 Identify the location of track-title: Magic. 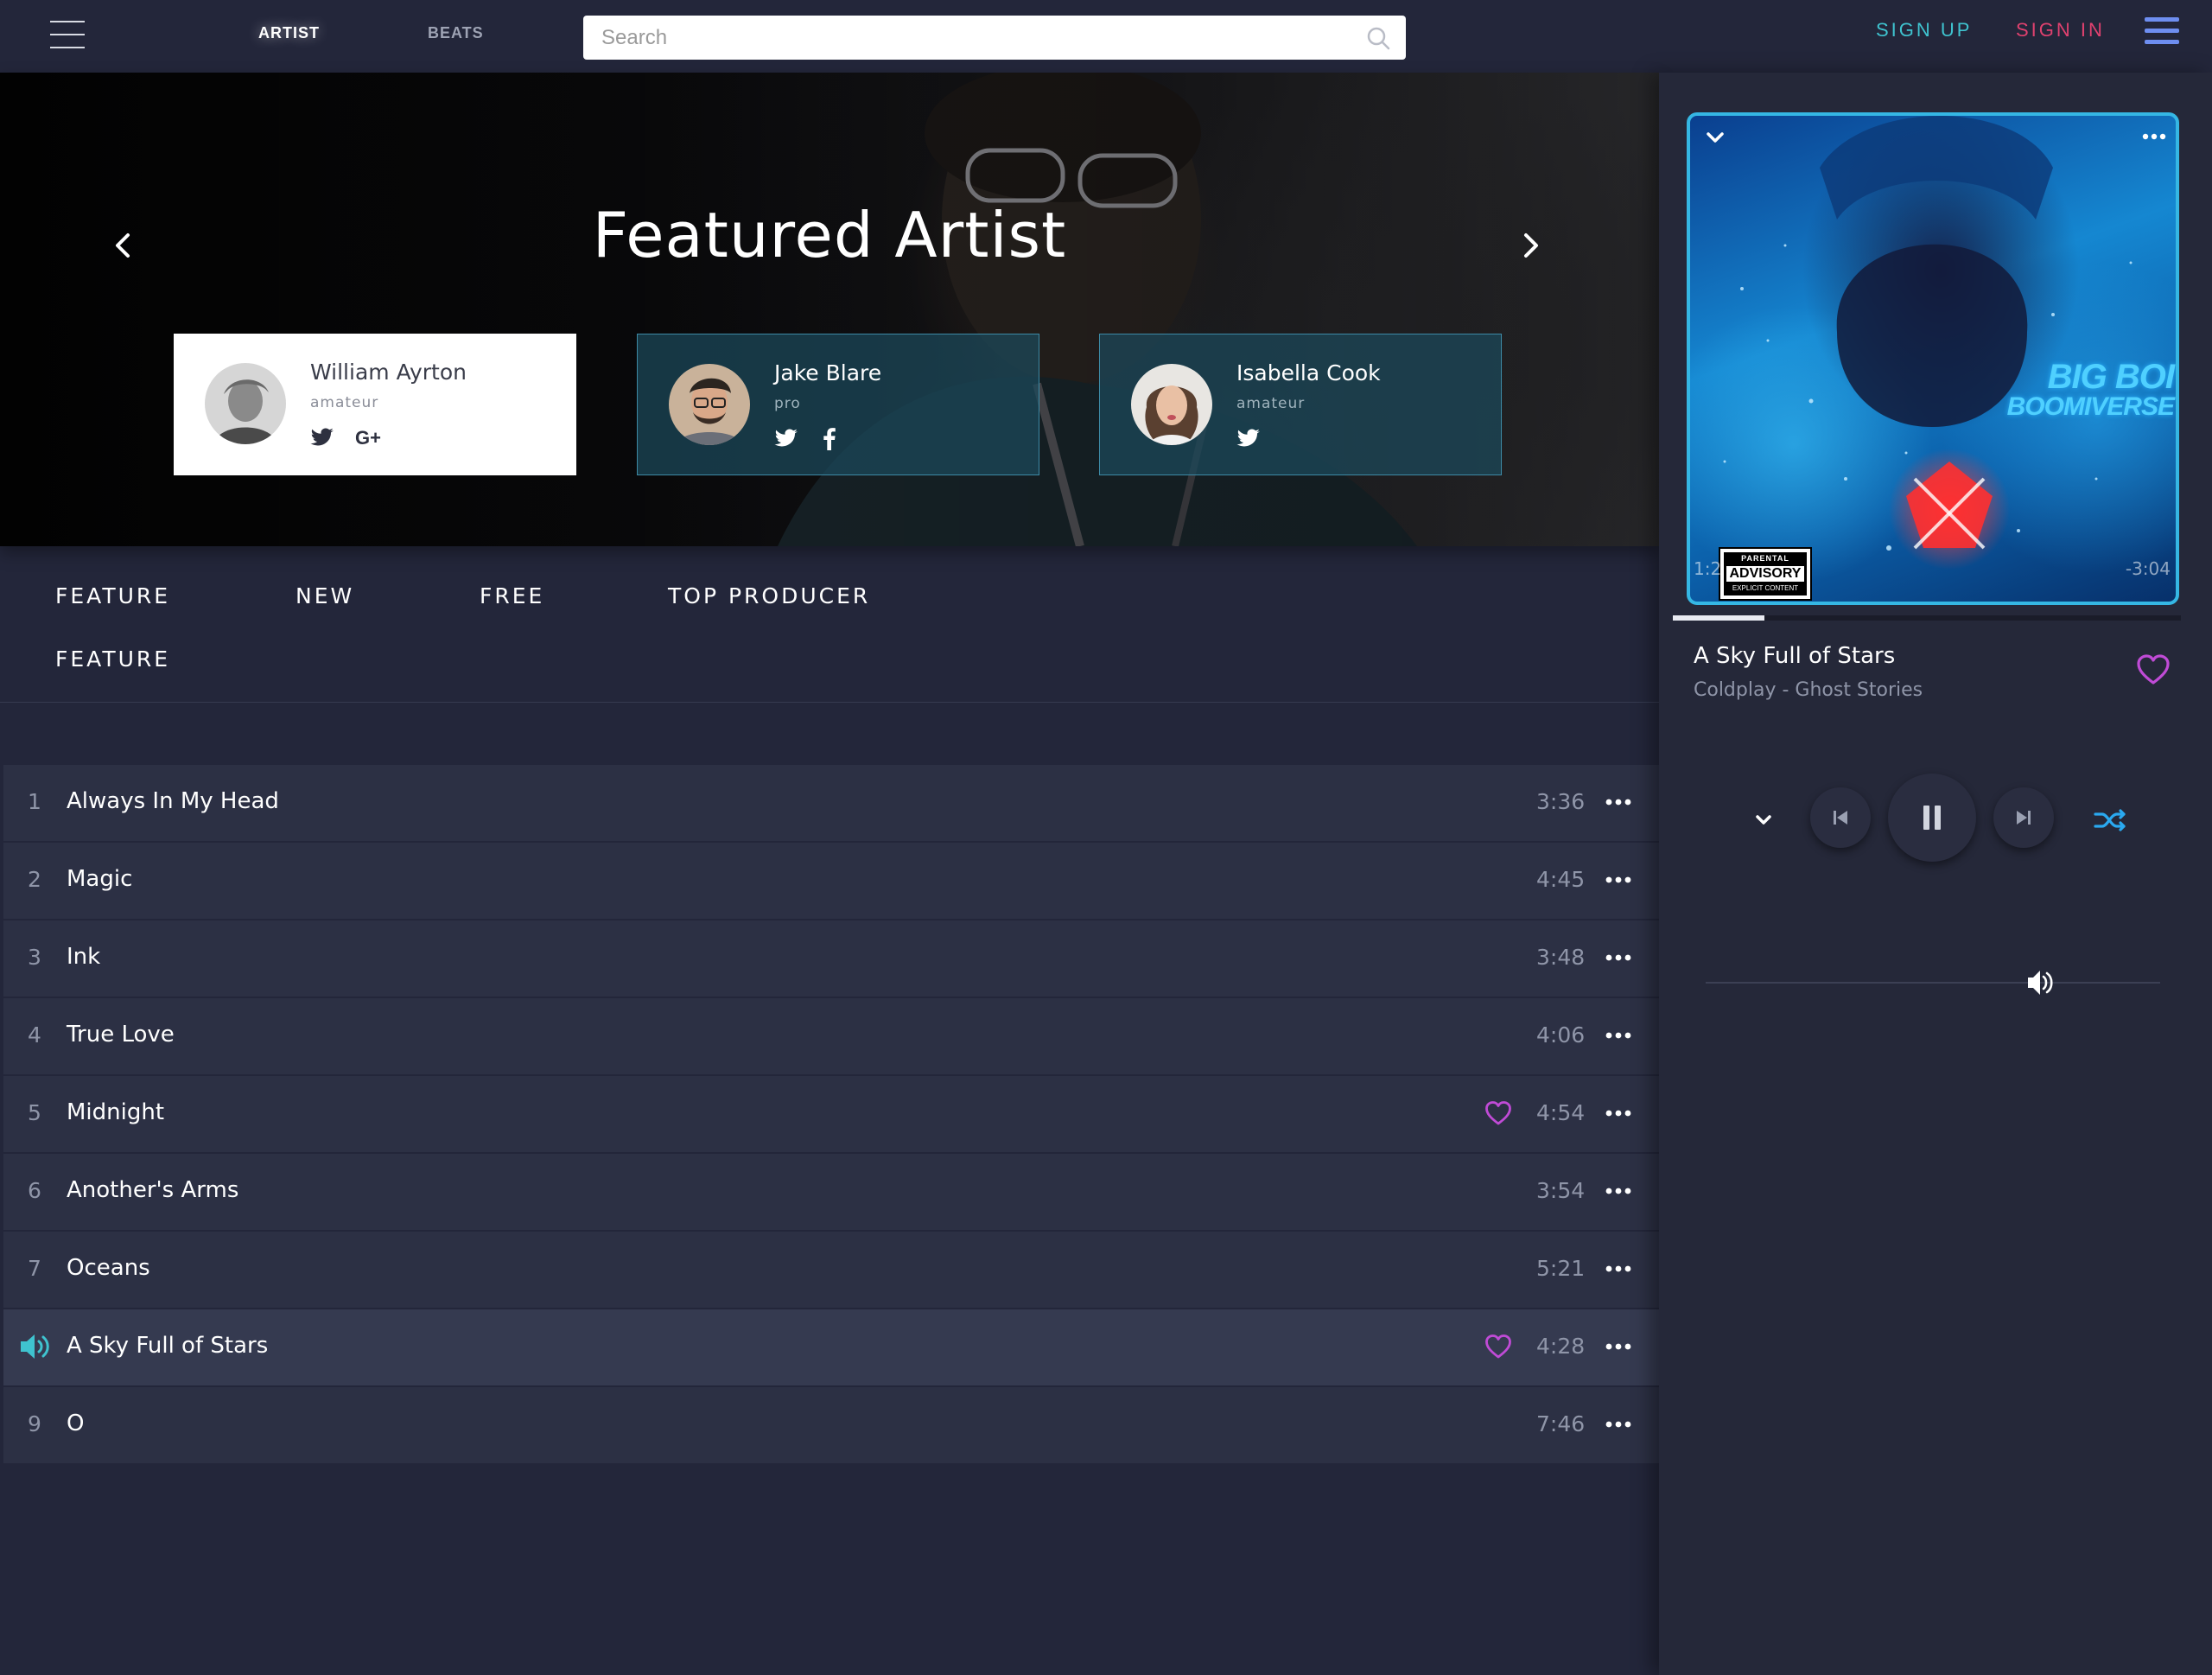
(100, 879).